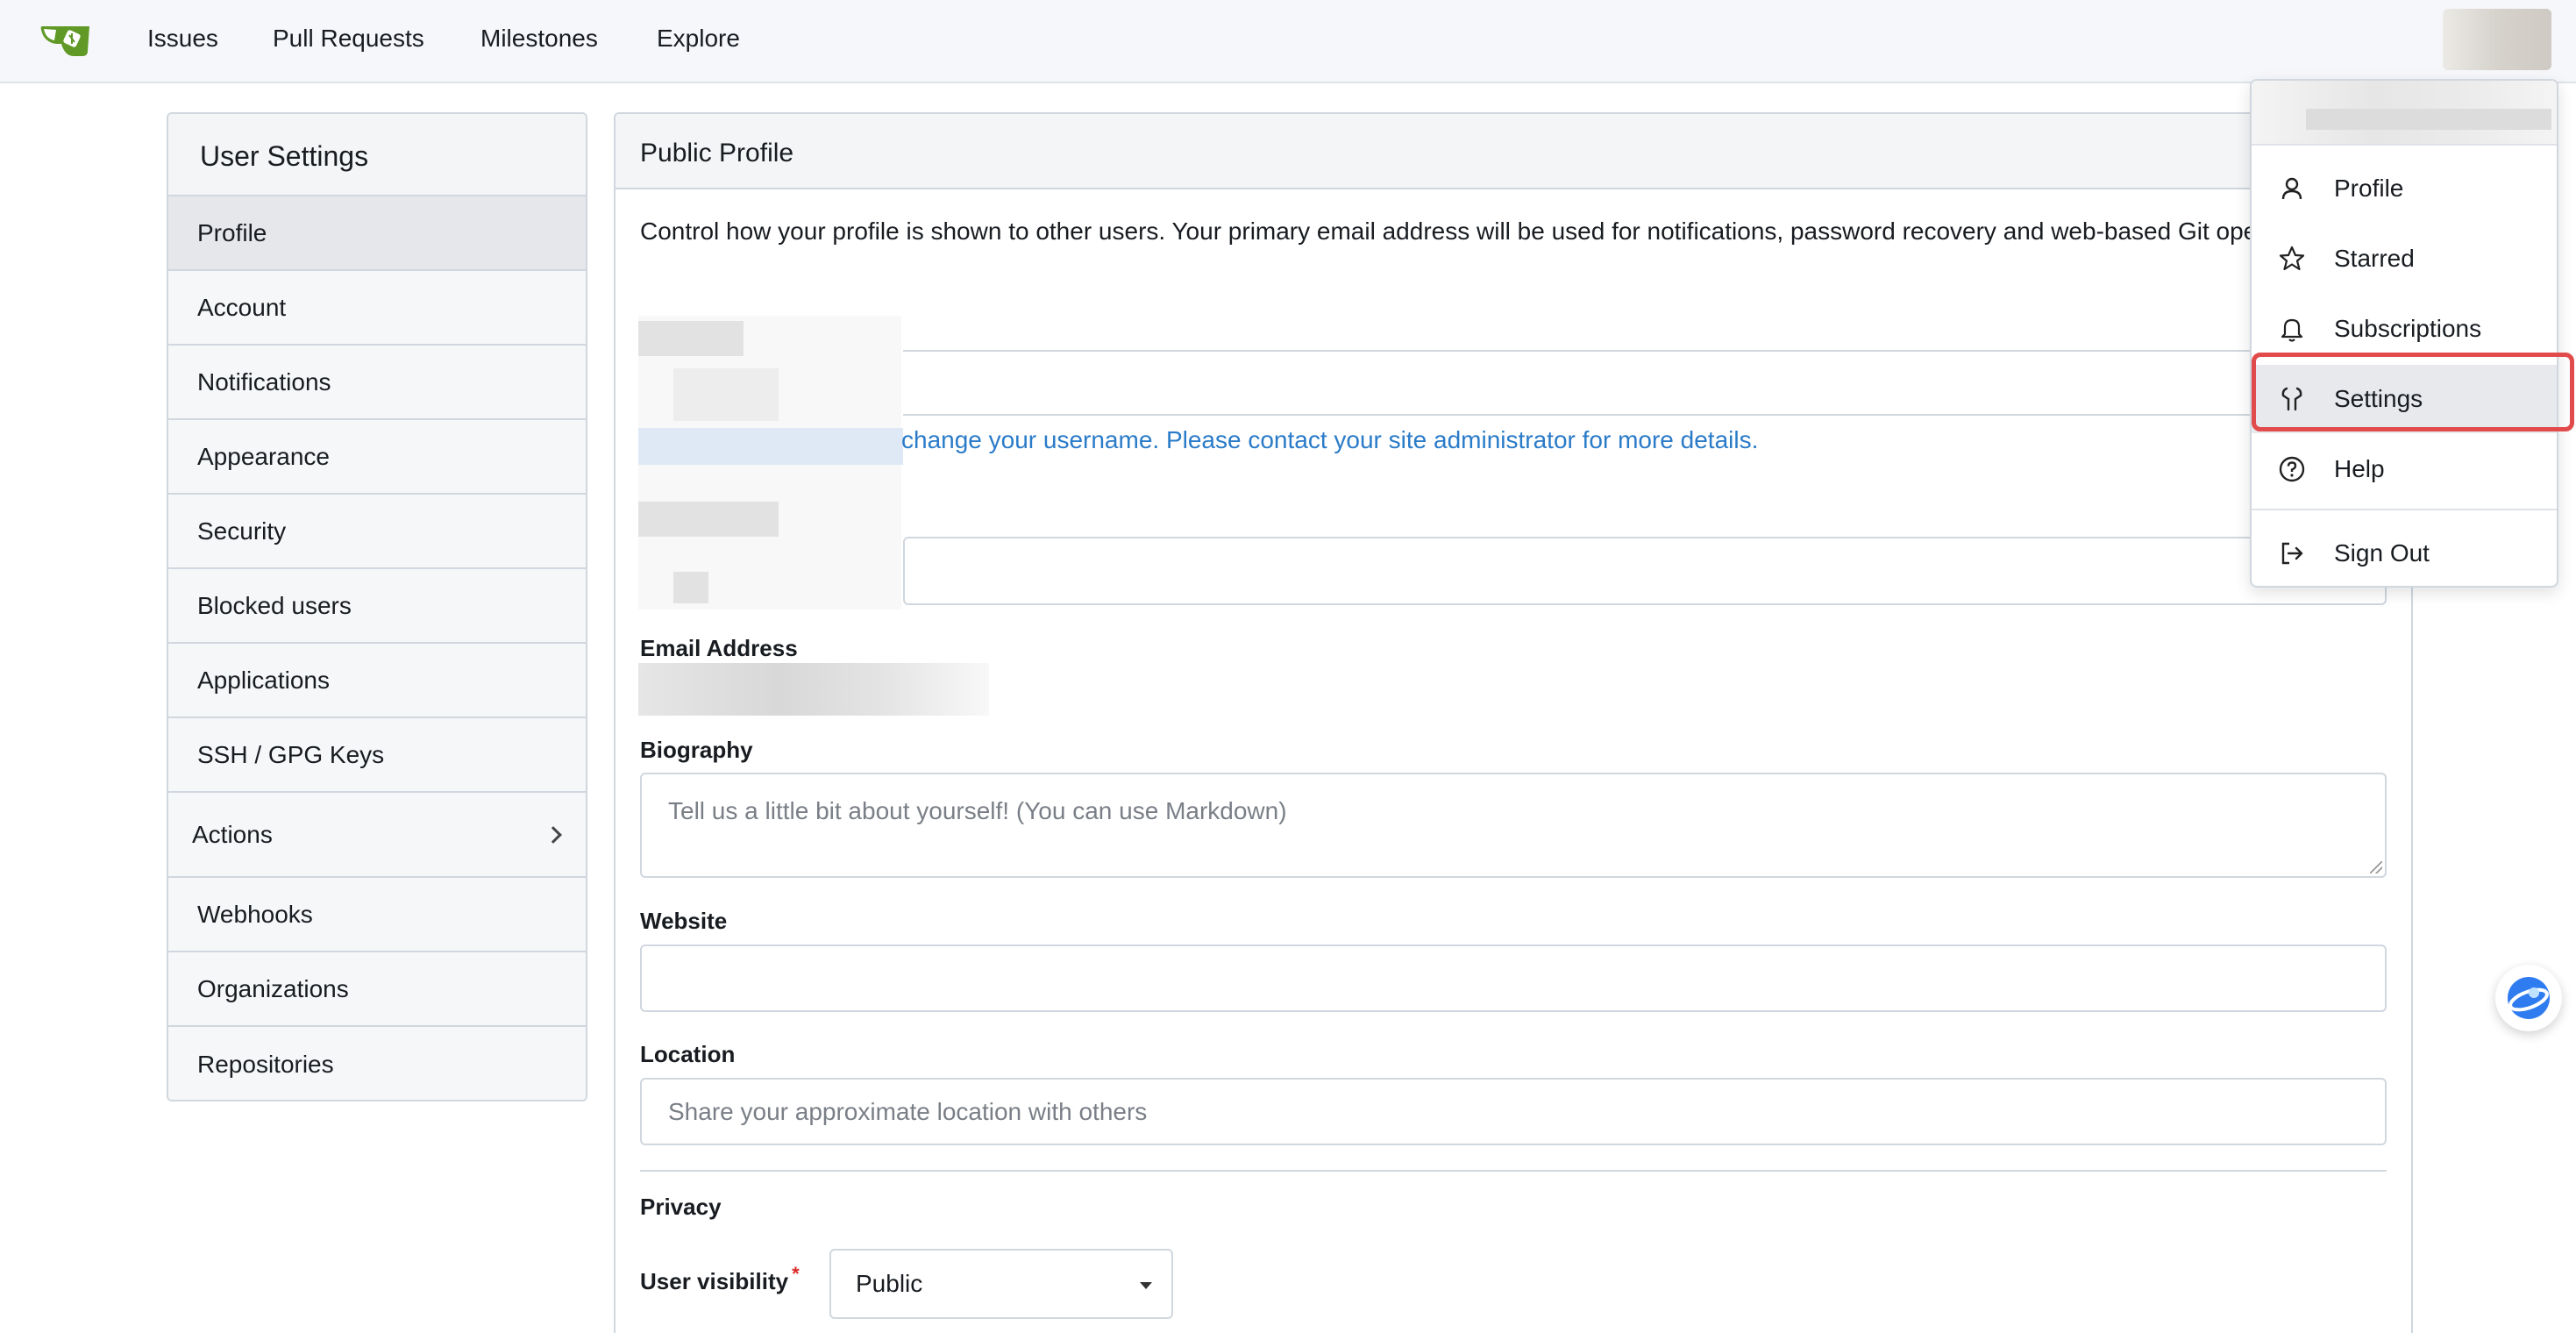 The image size is (2576, 1333). Describe the element at coordinates (2374, 258) in the screenshot. I see `menu-item-label: Starred` at that location.